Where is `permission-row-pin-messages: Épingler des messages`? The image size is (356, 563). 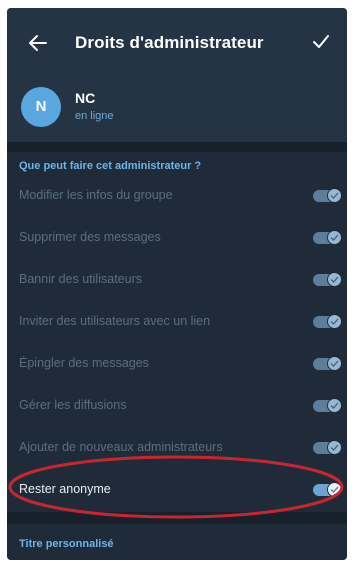
permission-row-pin-messages: Épingler des messages is located at coordinates (177, 365).